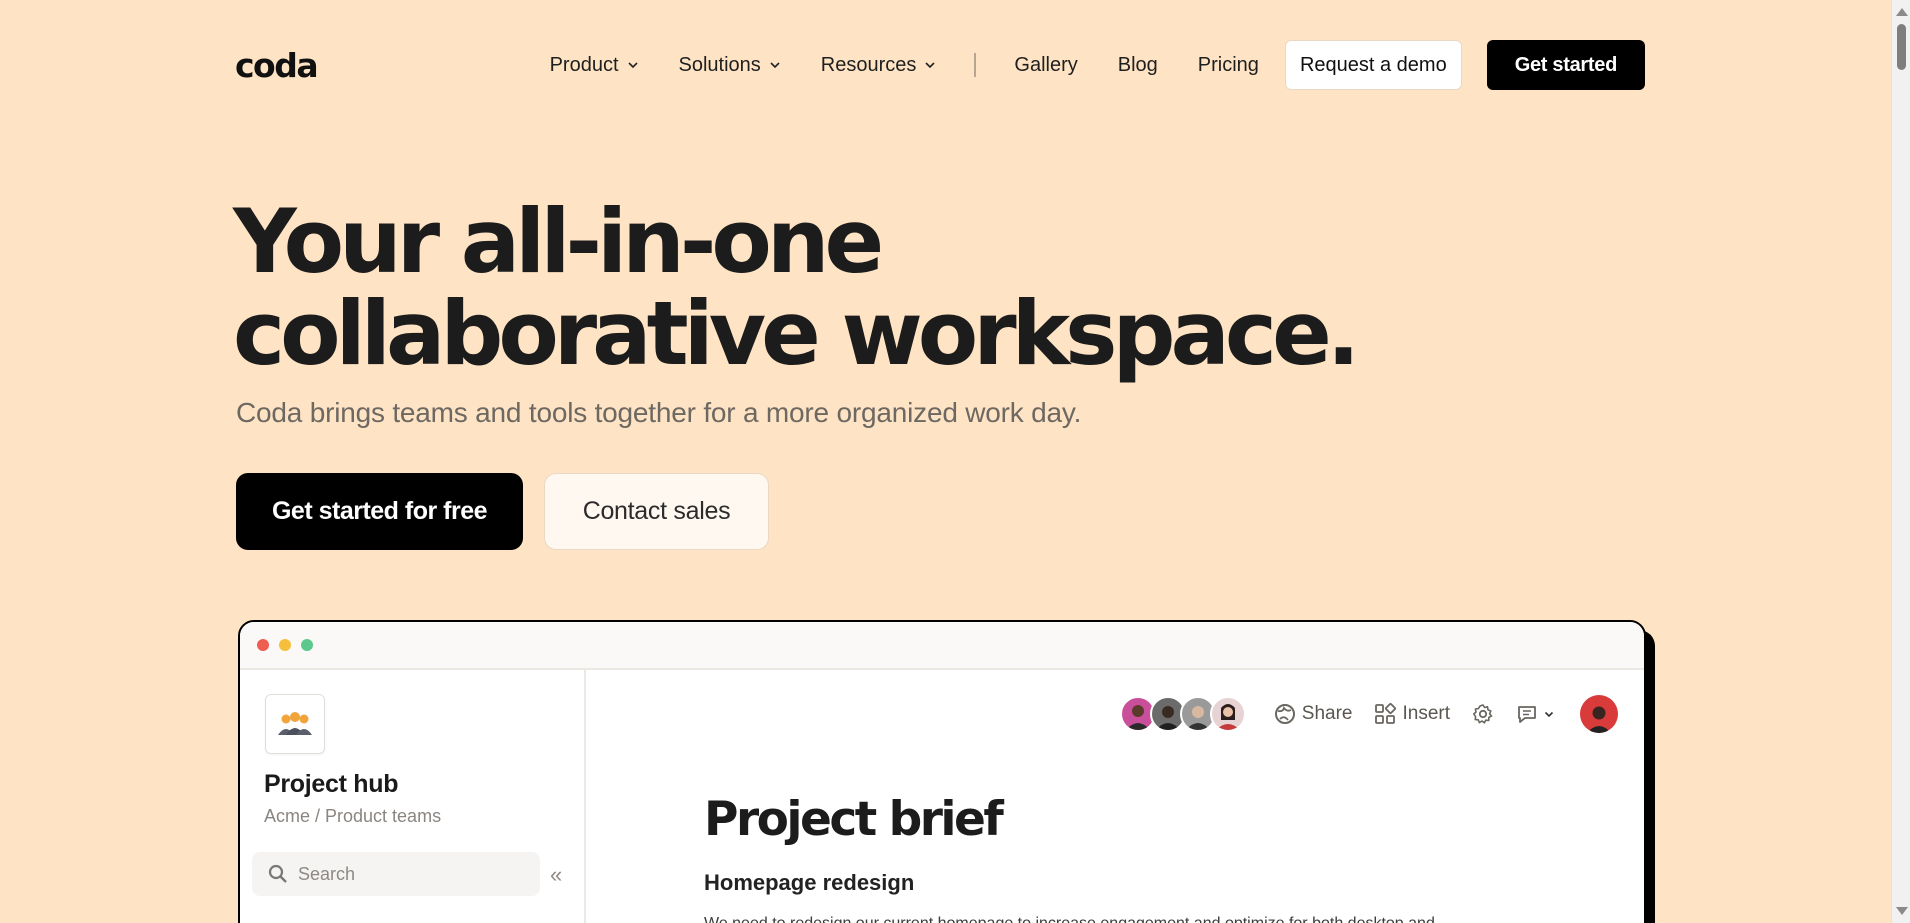 Image resolution: width=1910 pixels, height=923 pixels. Describe the element at coordinates (1368, 714) in the screenshot. I see `doc-toolbar: Share Insert` at that location.